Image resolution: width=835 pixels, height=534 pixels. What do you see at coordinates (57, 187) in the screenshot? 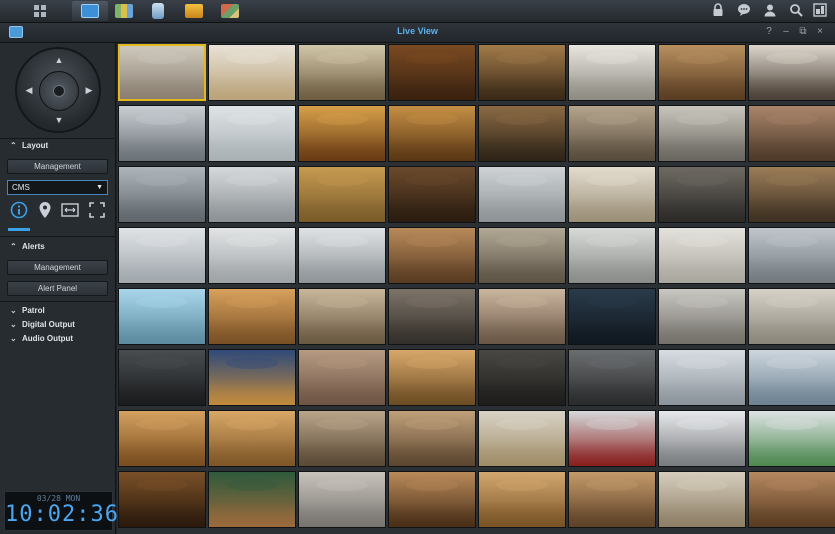
I see `layout-select: CMS ▼` at bounding box center [57, 187].